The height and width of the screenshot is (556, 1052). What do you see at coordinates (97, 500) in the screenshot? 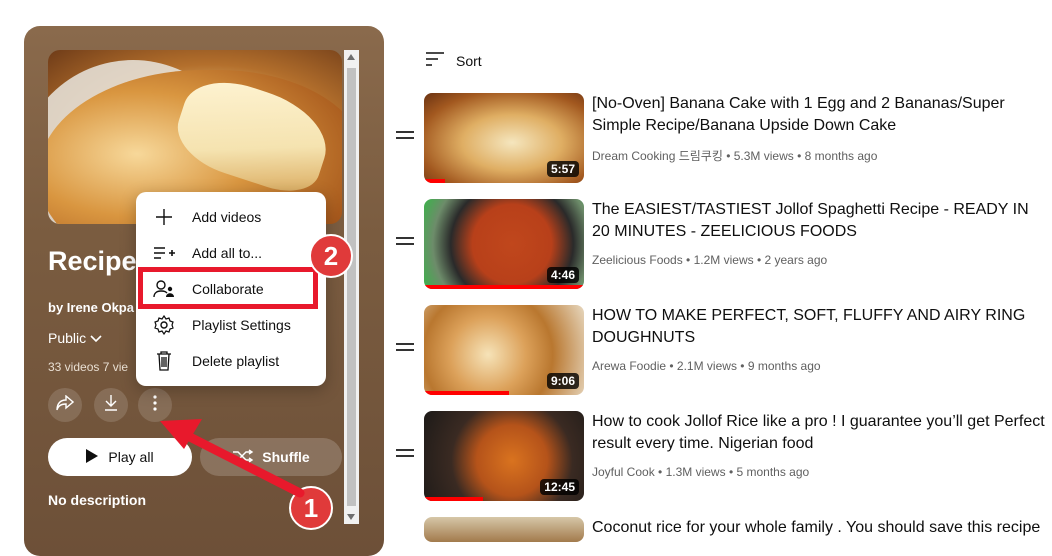
I see `playlist-description: No description` at bounding box center [97, 500].